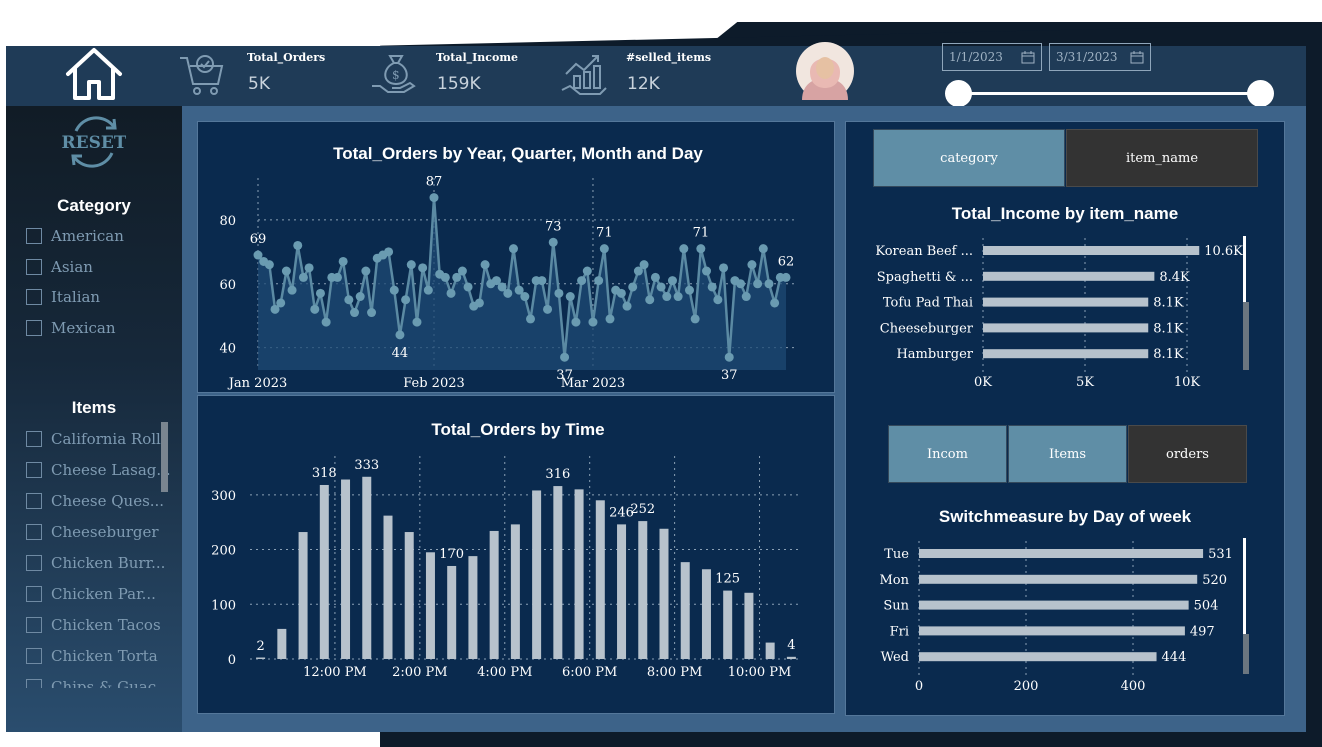  Describe the element at coordinates (477, 57) in the screenshot. I see `kpi-income-label: Total_Income` at that location.